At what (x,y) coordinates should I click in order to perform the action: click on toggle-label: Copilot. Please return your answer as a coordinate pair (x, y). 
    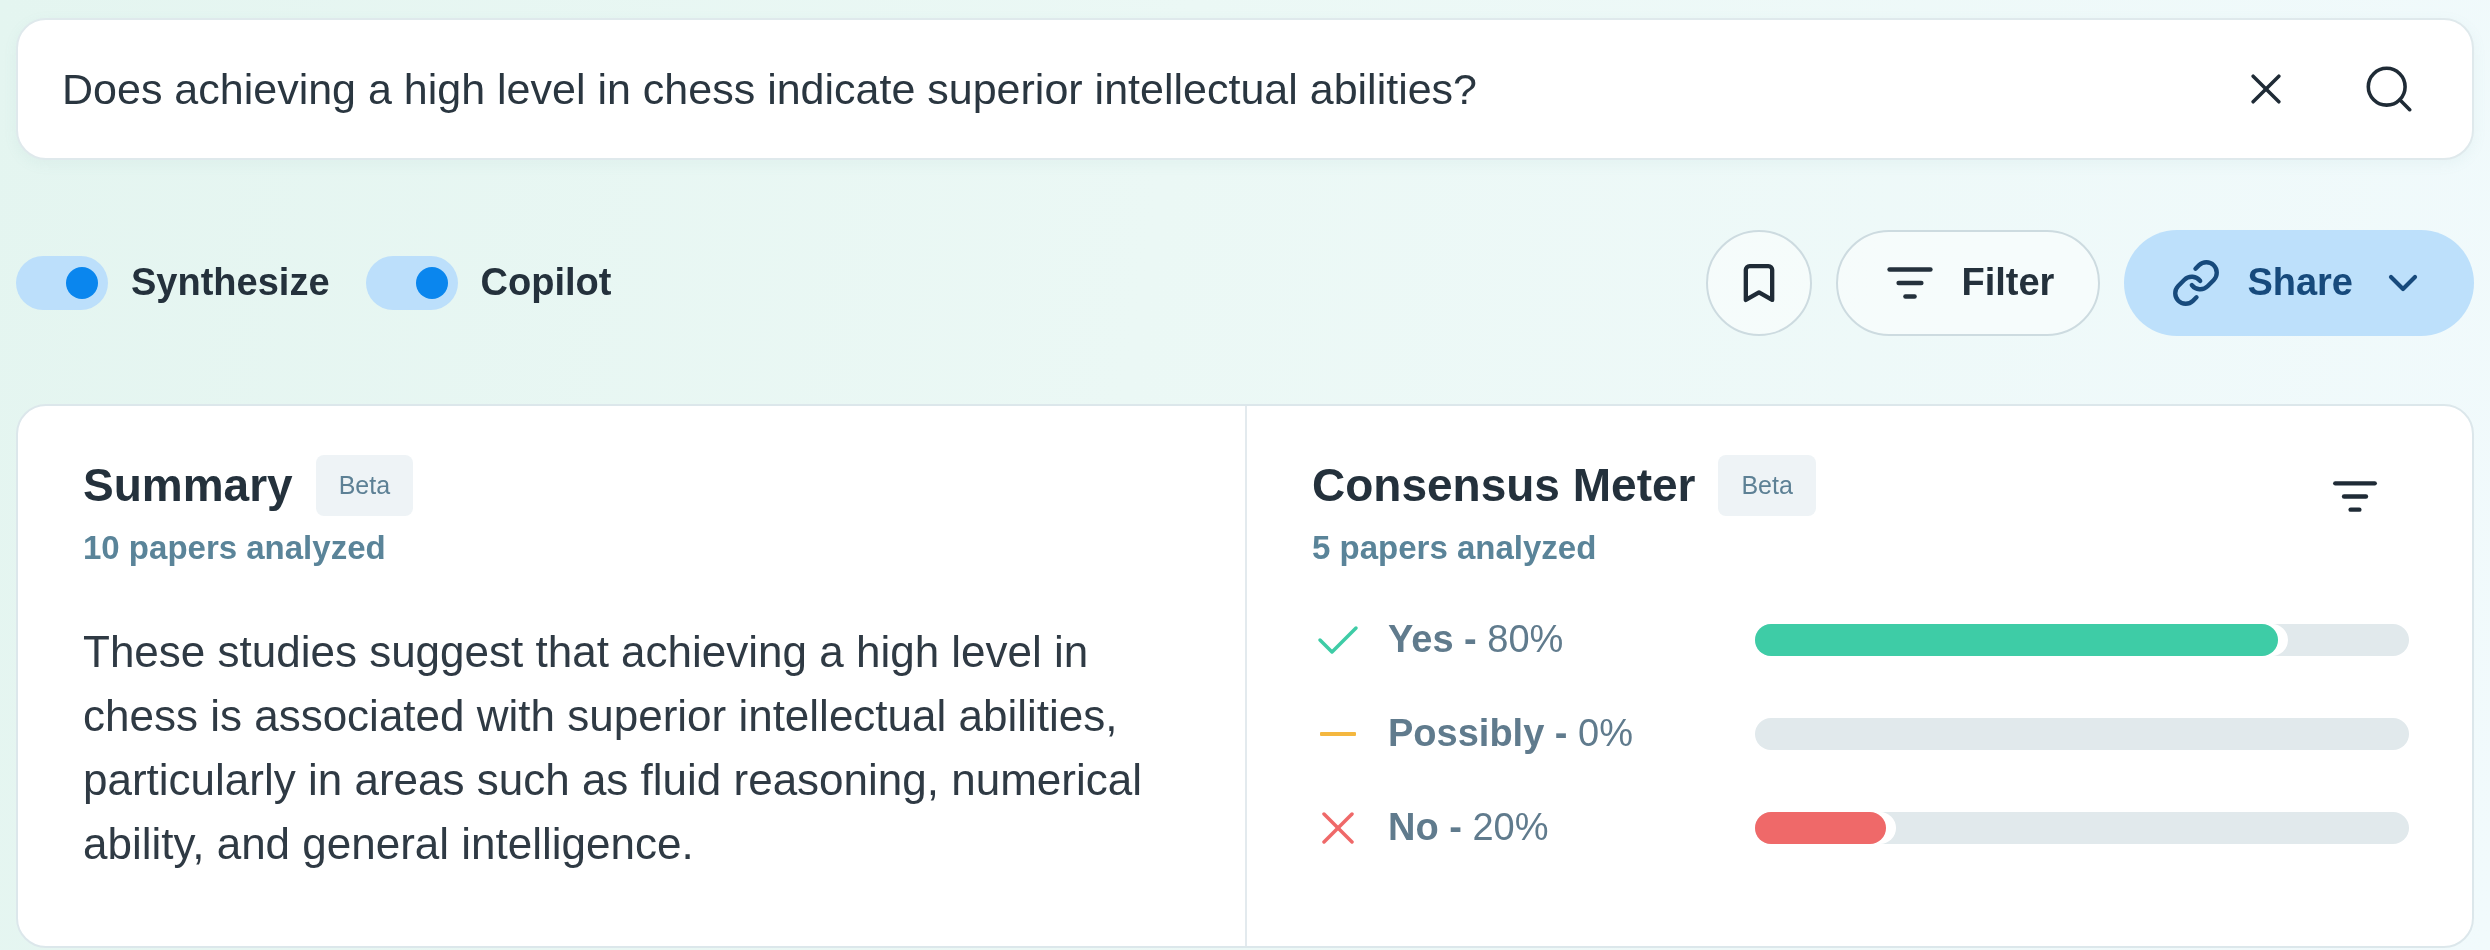
    Looking at the image, I should click on (546, 282).